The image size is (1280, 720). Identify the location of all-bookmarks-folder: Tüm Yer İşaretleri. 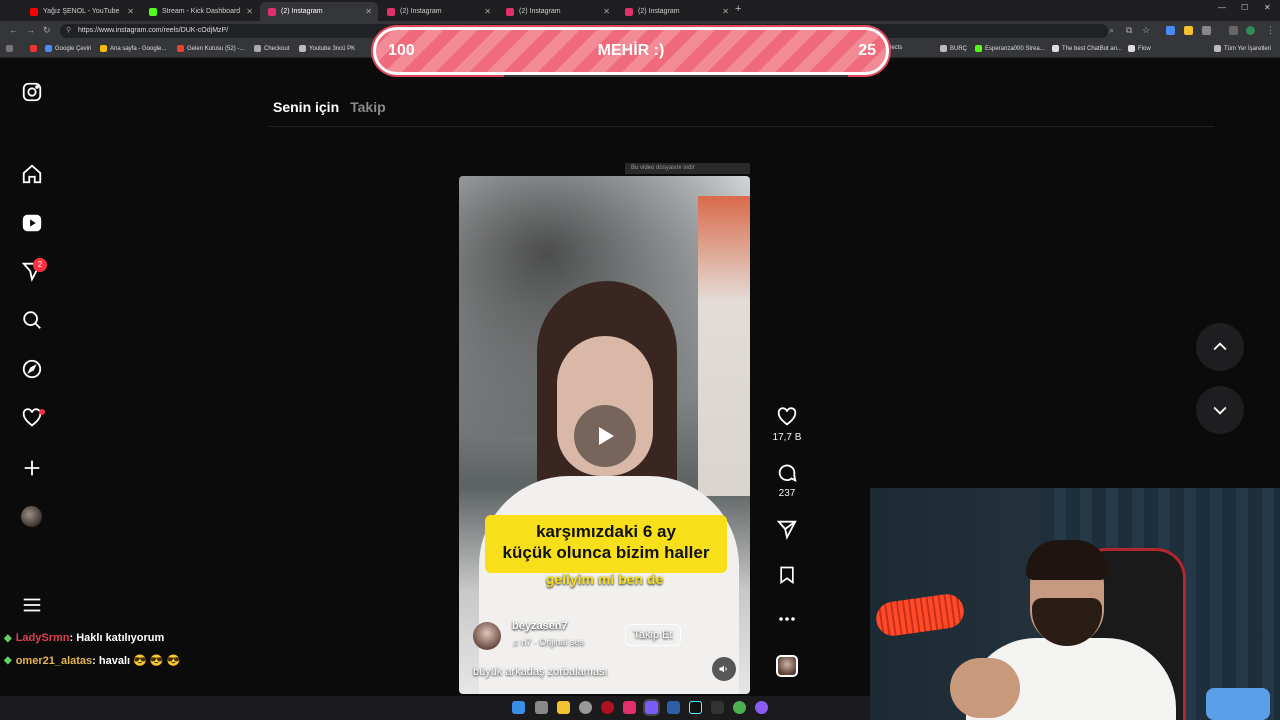
(1242, 48).